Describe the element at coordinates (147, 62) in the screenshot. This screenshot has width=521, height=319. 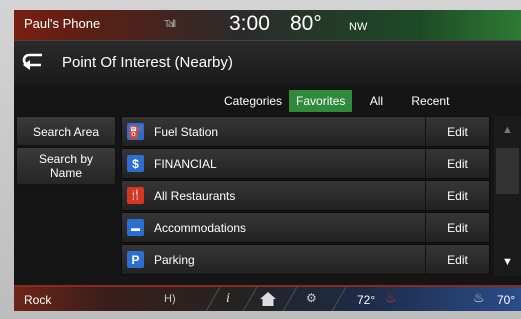
I see `page-title: Point Of Interest (Nearby)` at that location.